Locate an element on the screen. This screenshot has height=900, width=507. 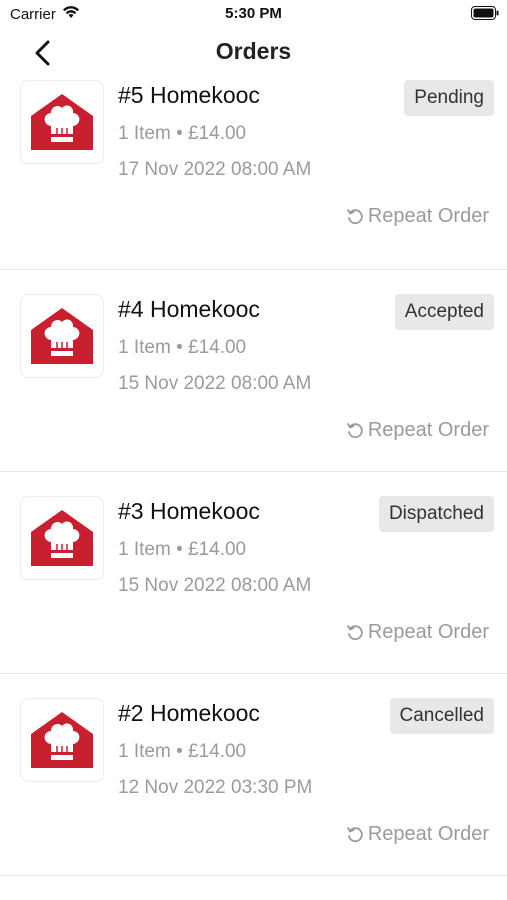
status-badge: Cancelled is located at coordinates (441, 716).